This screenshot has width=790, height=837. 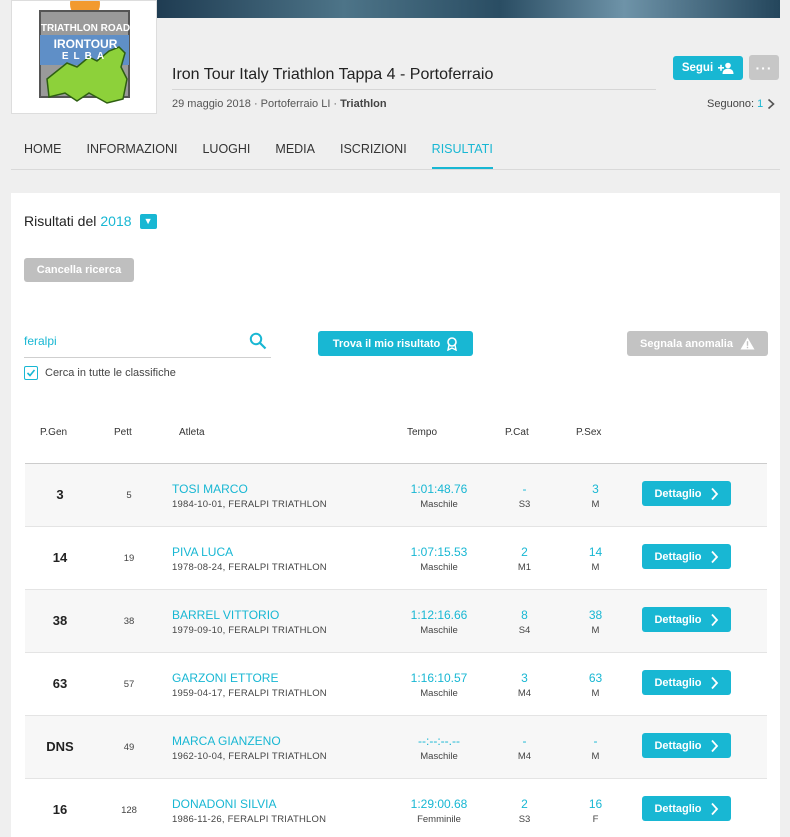 I want to click on athlete-name-link: GARZONI ETTORE, so click(x=225, y=678).